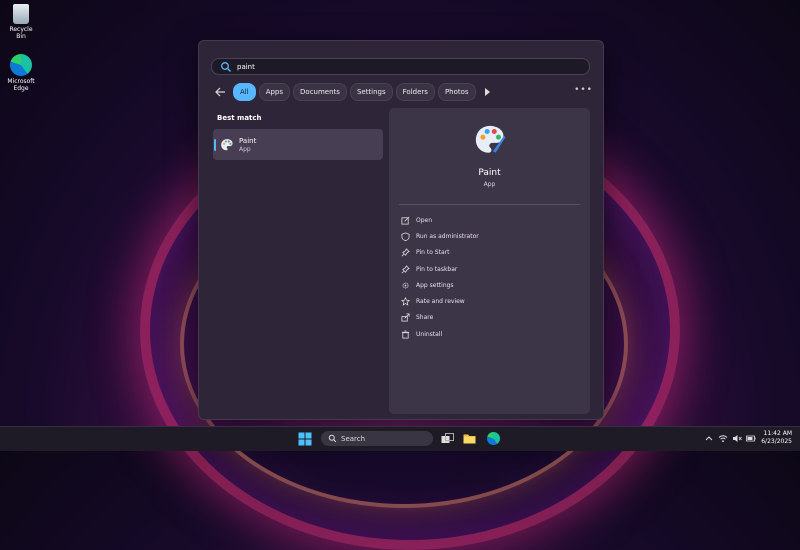  What do you see at coordinates (751, 438) in the screenshot?
I see `battery-icon` at bounding box center [751, 438].